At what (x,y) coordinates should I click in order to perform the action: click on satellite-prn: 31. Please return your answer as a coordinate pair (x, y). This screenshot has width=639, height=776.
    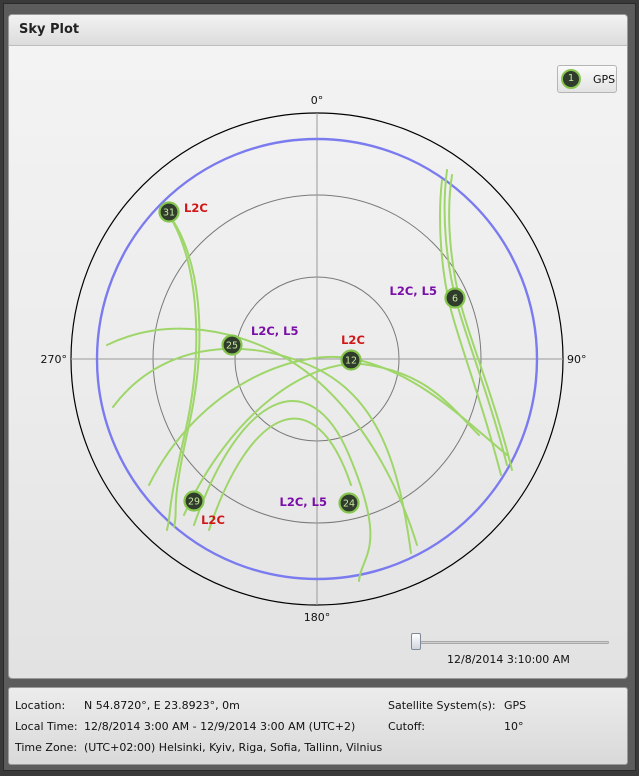
    Looking at the image, I should click on (169, 213).